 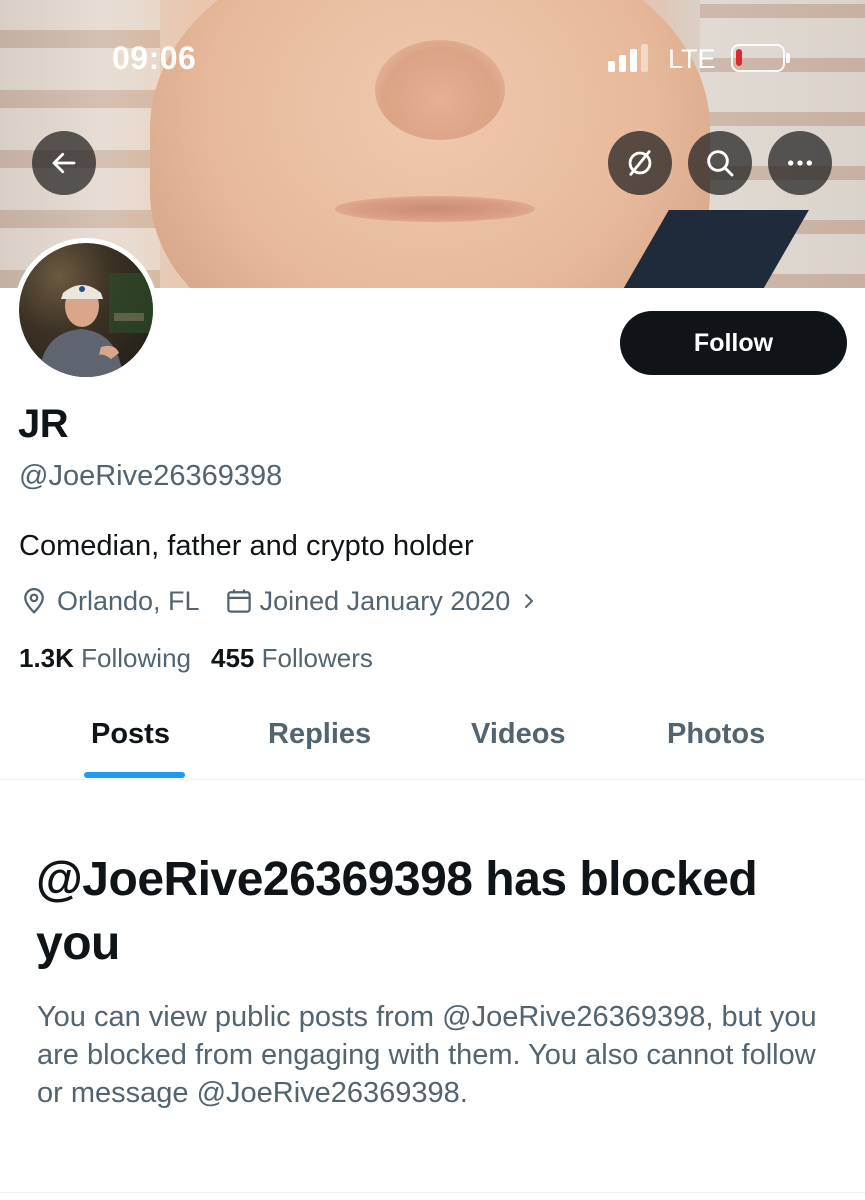 I want to click on banner-mouth, so click(x=435, y=209).